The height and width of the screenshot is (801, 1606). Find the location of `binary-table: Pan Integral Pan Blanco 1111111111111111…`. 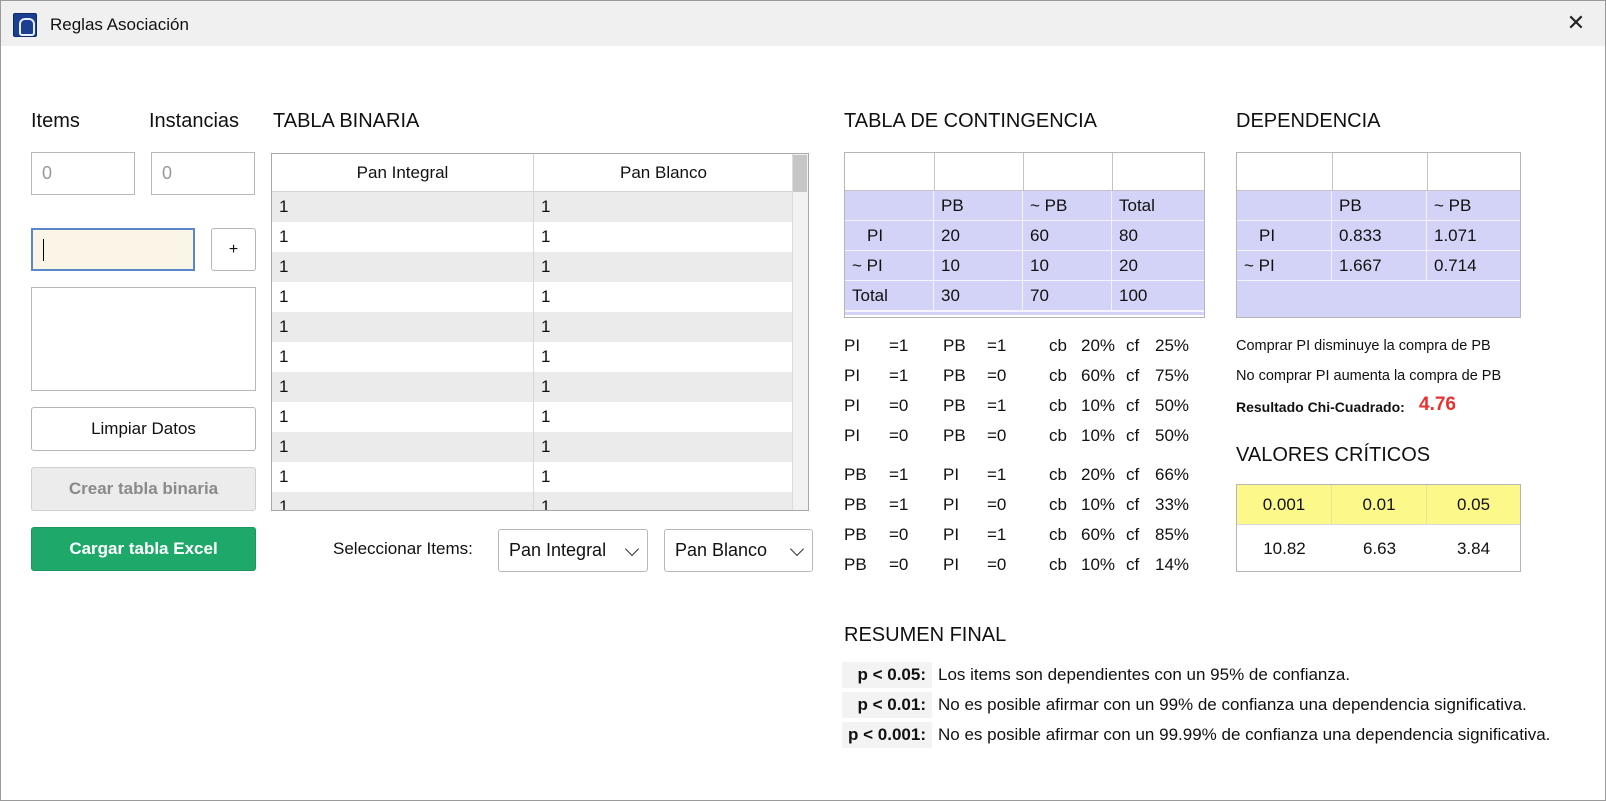

binary-table: Pan Integral Pan Blanco 1111111111111111… is located at coordinates (540, 332).